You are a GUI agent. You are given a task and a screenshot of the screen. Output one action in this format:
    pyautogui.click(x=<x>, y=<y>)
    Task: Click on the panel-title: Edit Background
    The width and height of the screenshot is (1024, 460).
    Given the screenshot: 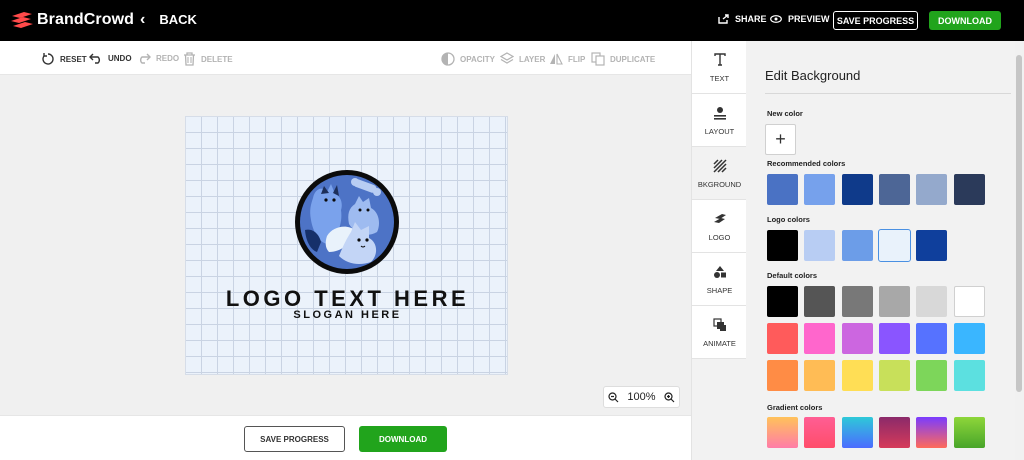 What is the action you would take?
    pyautogui.click(x=813, y=75)
    